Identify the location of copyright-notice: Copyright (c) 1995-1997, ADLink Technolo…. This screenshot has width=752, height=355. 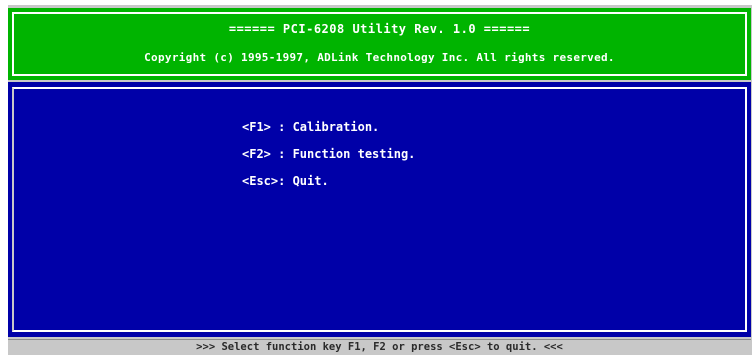
(379, 57).